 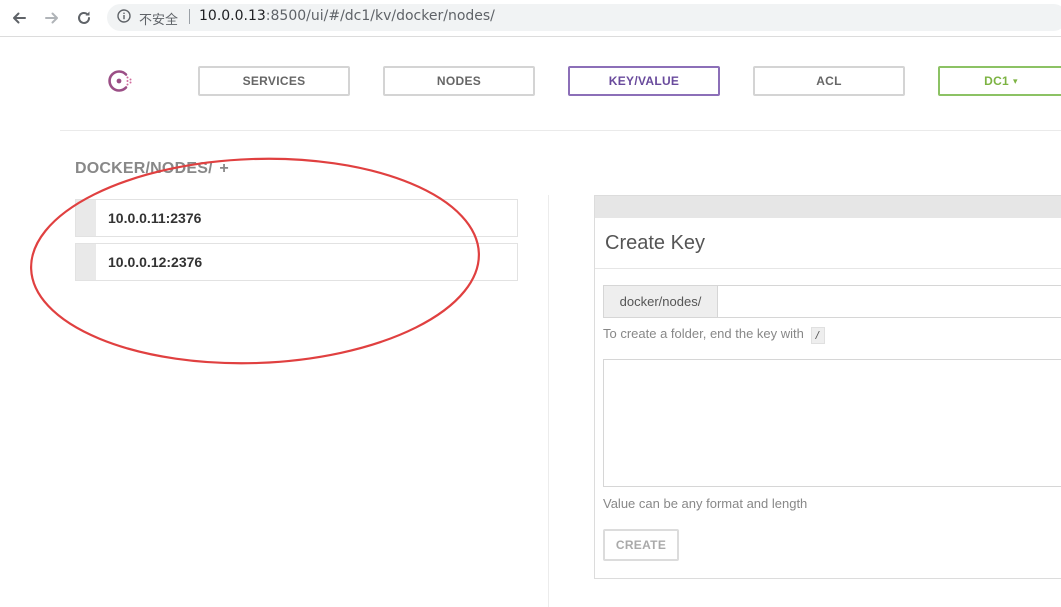 What do you see at coordinates (255, 261) in the screenshot?
I see `red-annotation-circle` at bounding box center [255, 261].